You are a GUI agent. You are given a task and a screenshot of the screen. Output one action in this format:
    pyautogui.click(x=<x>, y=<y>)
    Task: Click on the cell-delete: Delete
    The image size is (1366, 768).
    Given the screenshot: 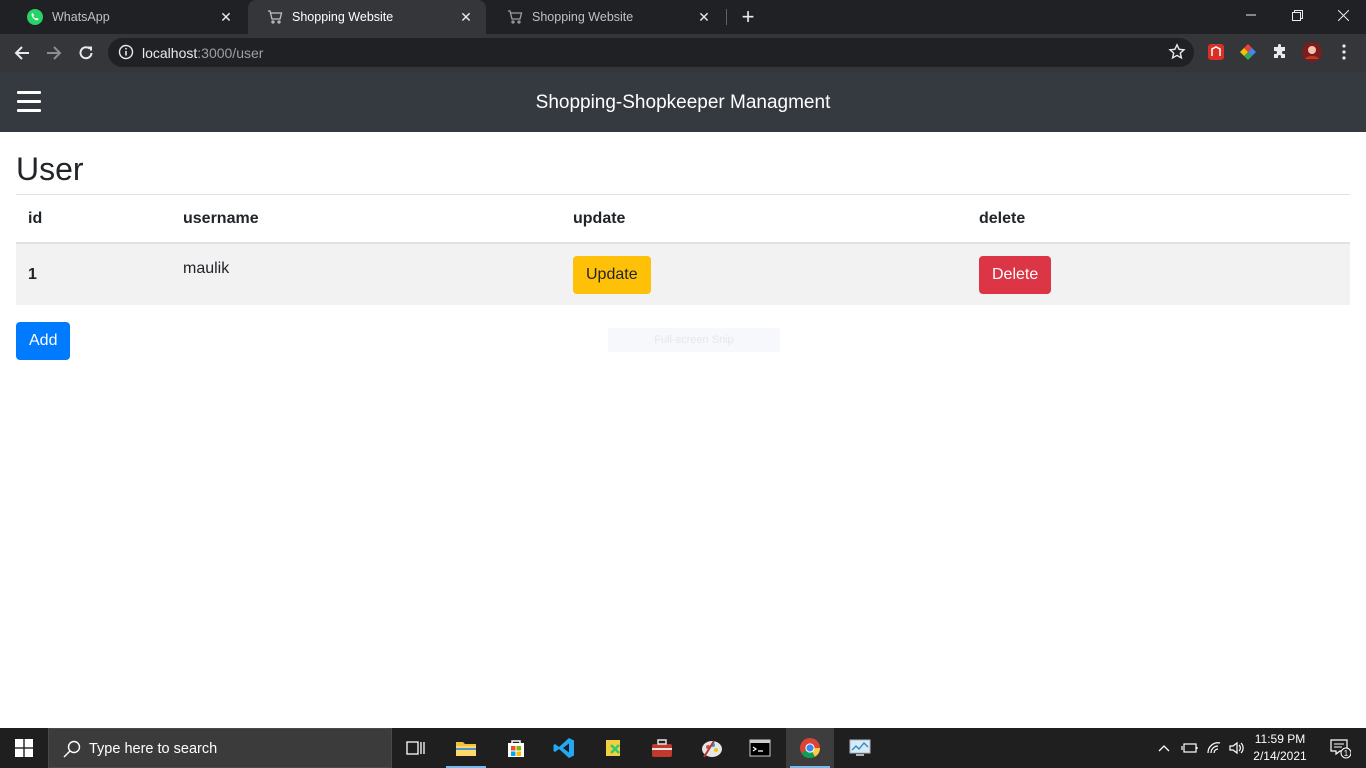 What is the action you would take?
    pyautogui.click(x=1158, y=274)
    